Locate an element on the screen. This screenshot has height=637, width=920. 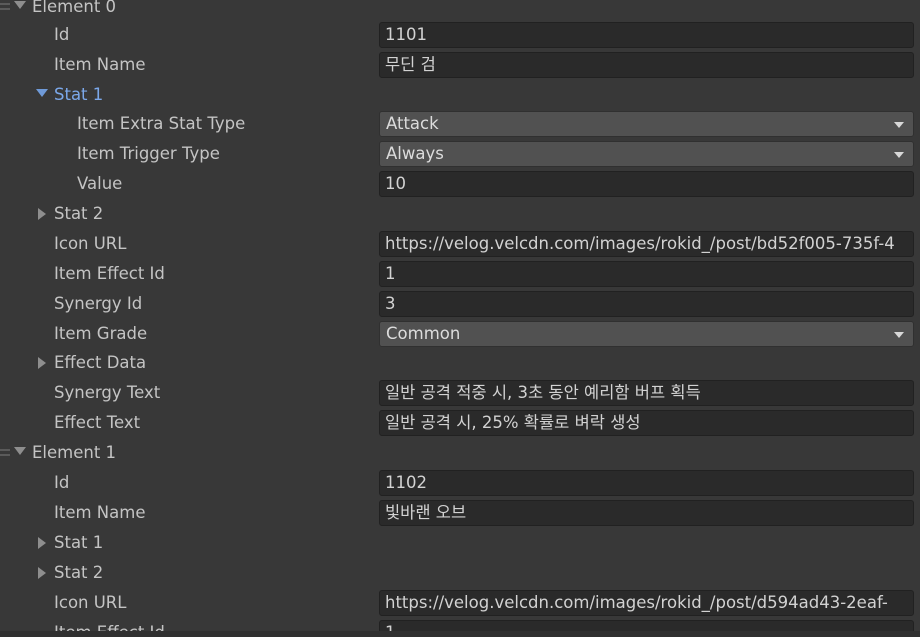
effect-data-label: Effect Data is located at coordinates (100, 362).